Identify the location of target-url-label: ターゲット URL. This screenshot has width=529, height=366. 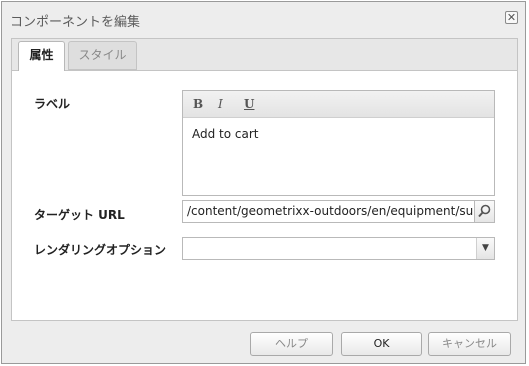
(79, 215).